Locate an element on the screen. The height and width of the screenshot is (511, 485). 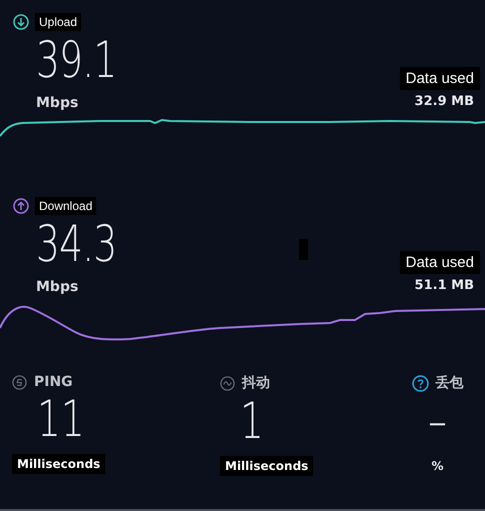
stat-value: 11 is located at coordinates (61, 419).